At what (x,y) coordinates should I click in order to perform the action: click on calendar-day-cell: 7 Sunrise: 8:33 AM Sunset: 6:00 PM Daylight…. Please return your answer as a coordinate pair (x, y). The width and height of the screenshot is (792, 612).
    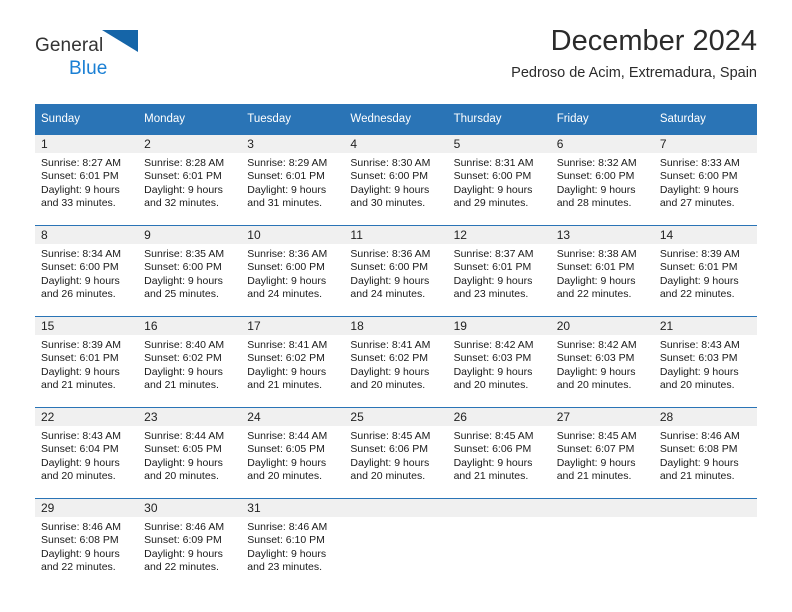
    Looking at the image, I should click on (705, 180).